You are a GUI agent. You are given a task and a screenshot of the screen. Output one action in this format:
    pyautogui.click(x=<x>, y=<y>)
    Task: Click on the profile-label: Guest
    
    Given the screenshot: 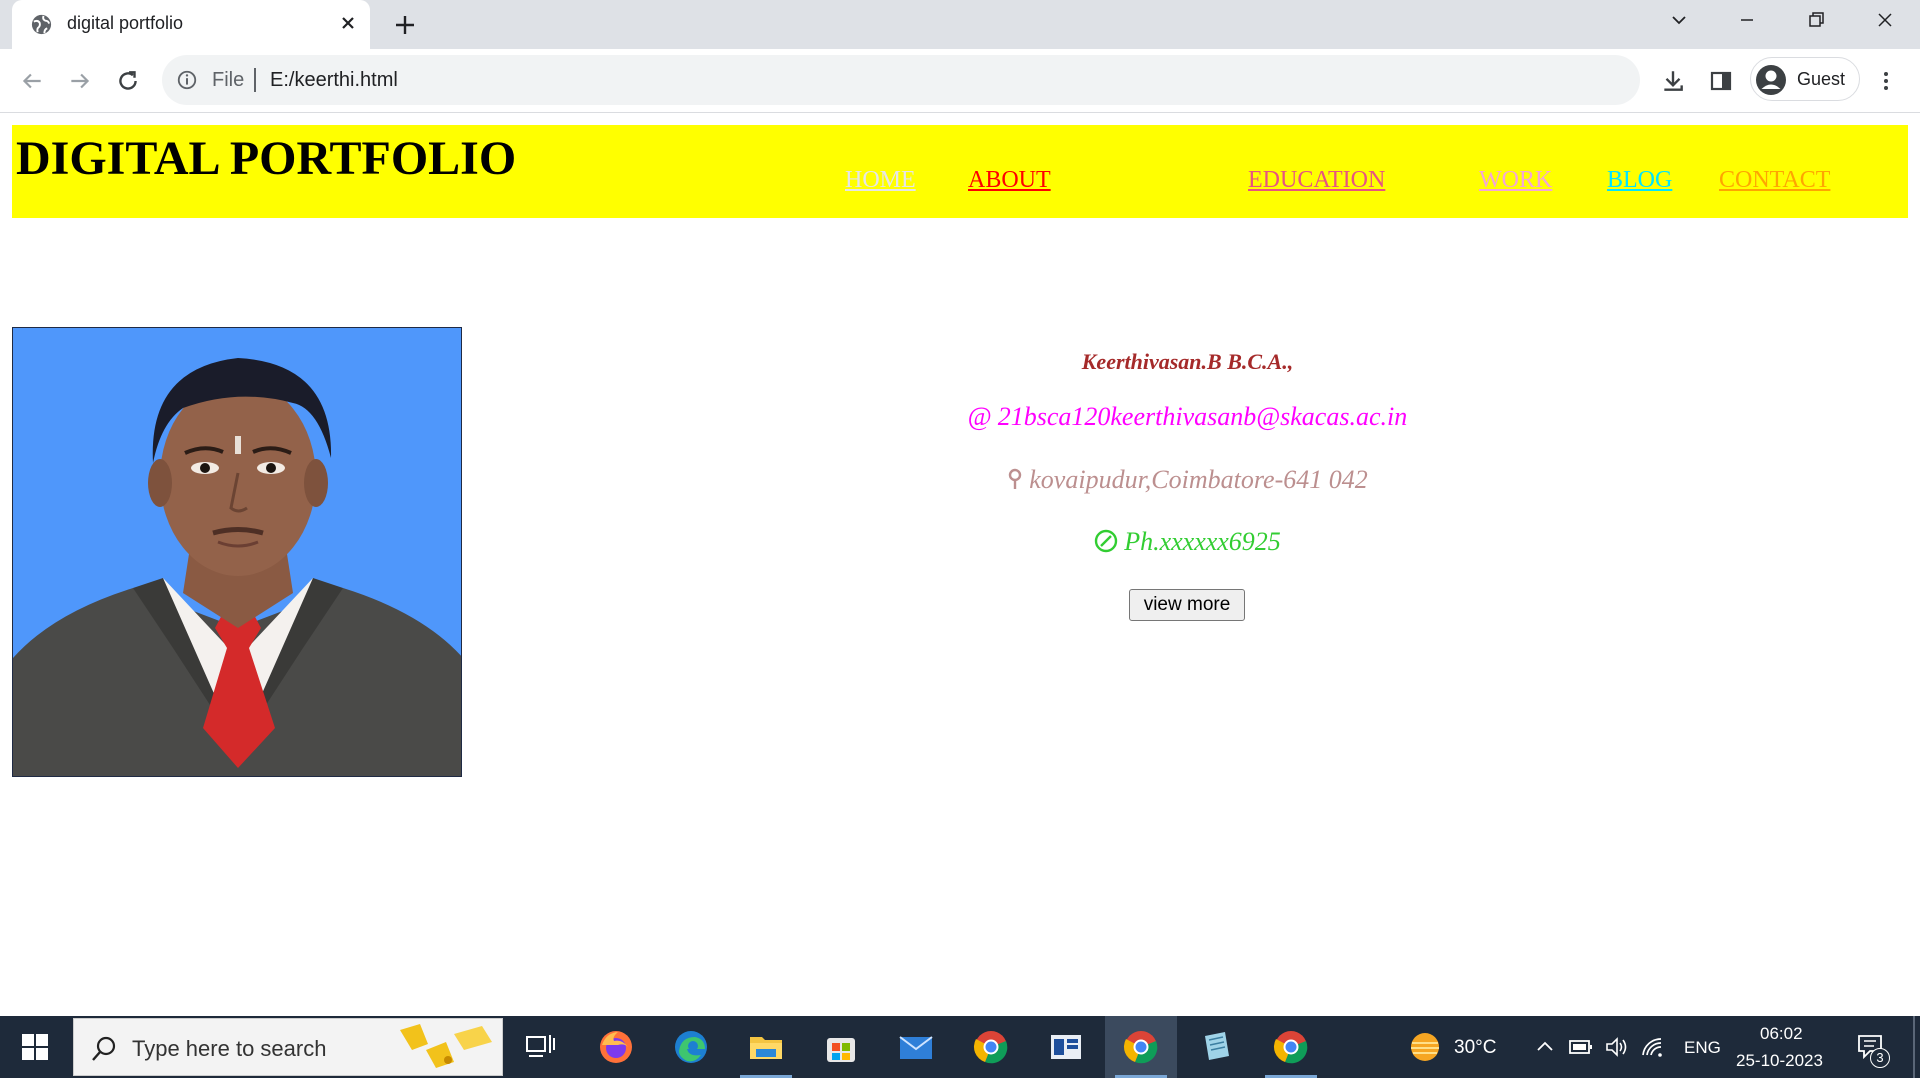 What is the action you would take?
    pyautogui.click(x=1821, y=79)
    